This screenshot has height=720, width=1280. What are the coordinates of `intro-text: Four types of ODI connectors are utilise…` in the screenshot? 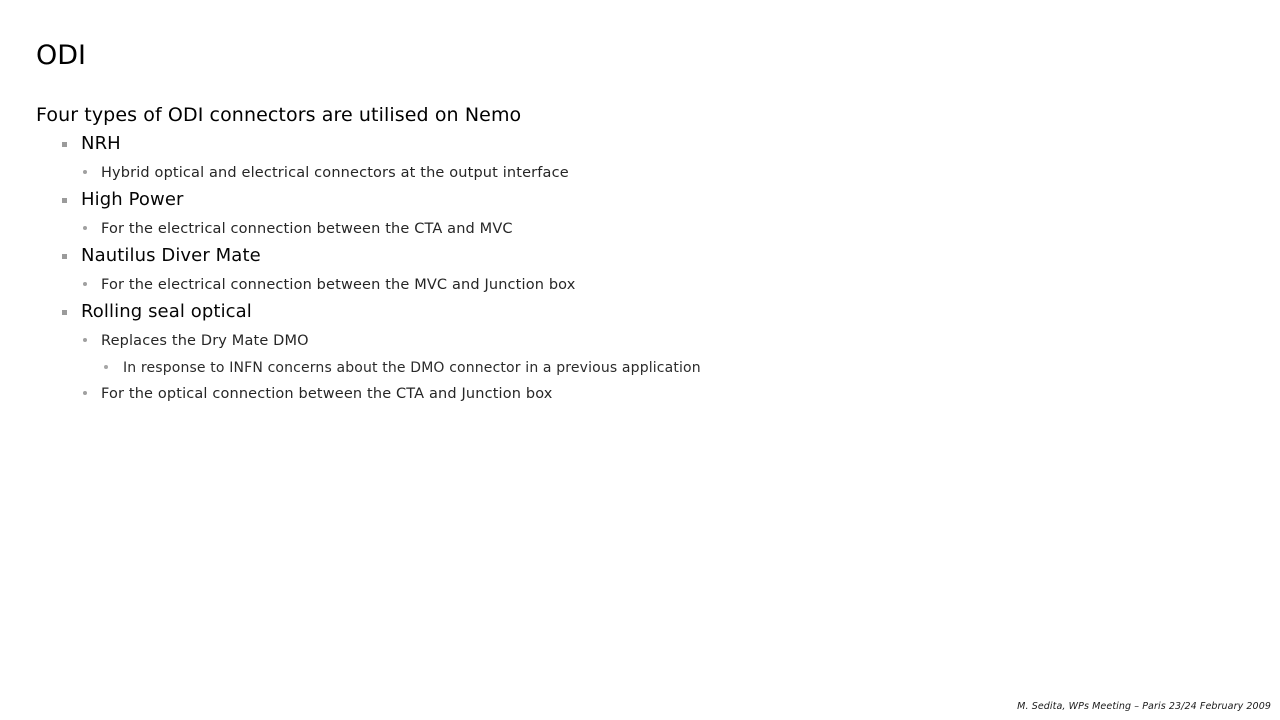 It's located at (279, 115).